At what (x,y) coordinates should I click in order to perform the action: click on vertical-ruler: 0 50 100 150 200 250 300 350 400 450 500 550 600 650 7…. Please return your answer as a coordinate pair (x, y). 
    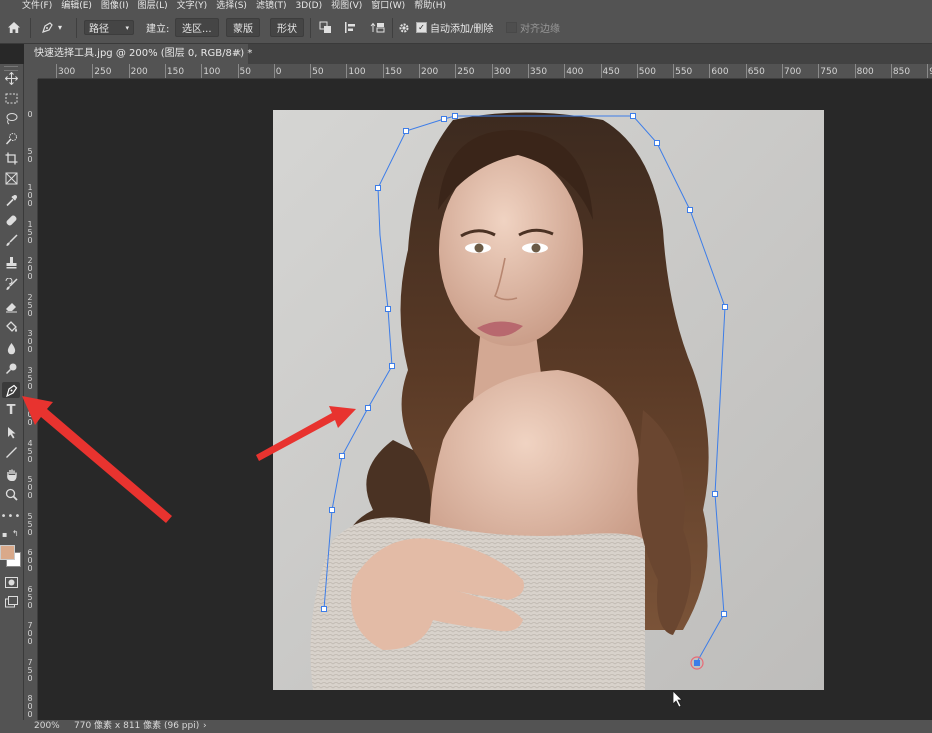
    Looking at the image, I should click on (31, 399).